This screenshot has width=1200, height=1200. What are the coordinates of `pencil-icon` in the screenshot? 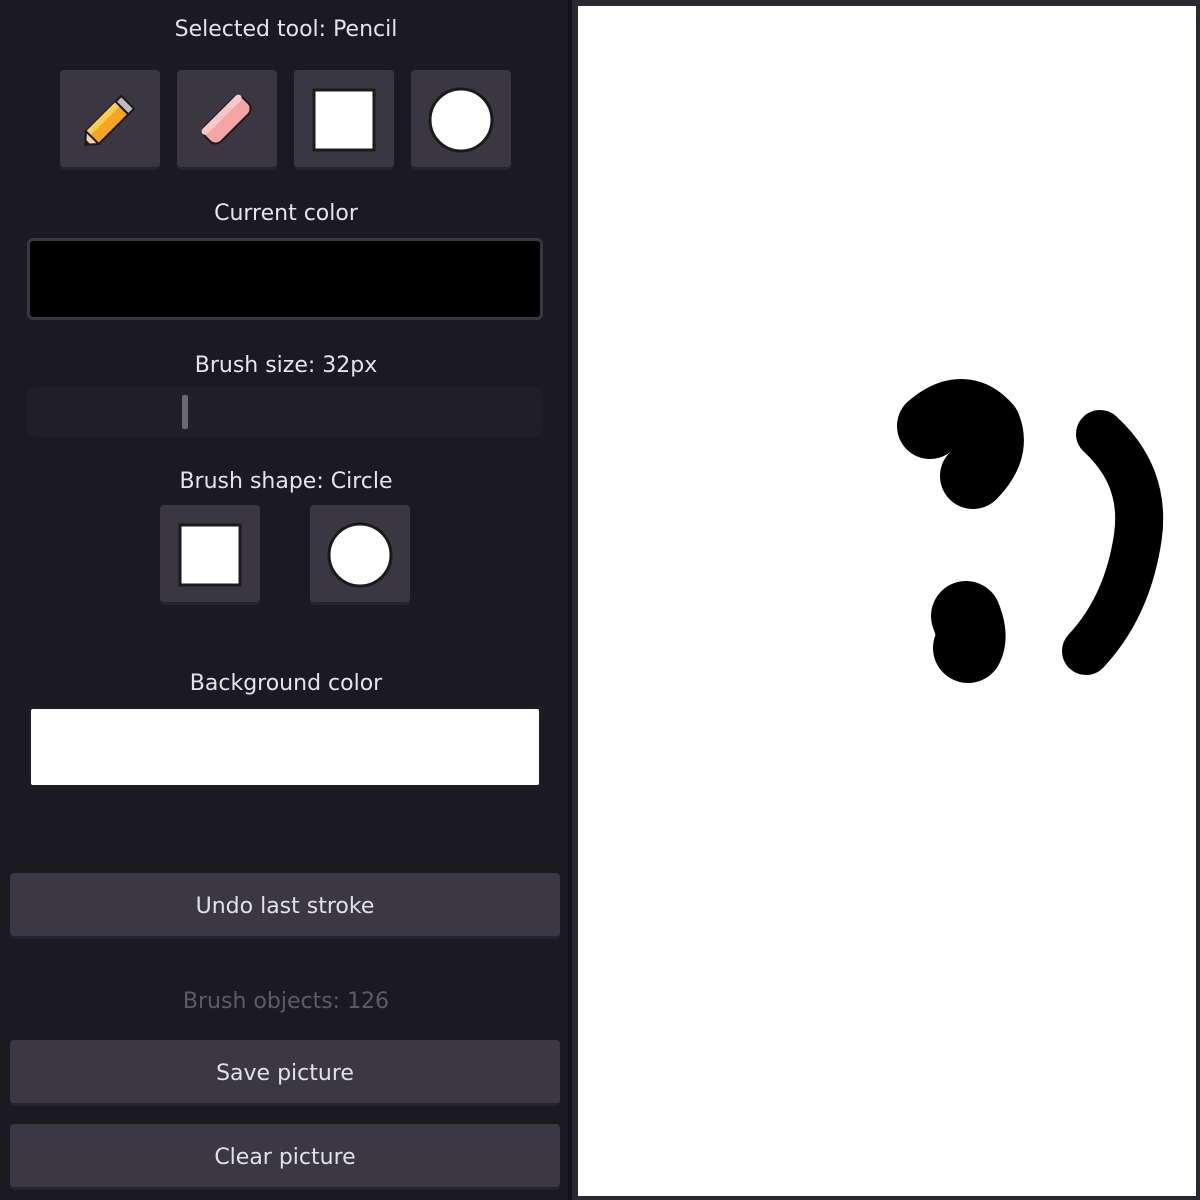 It's located at (110, 120).